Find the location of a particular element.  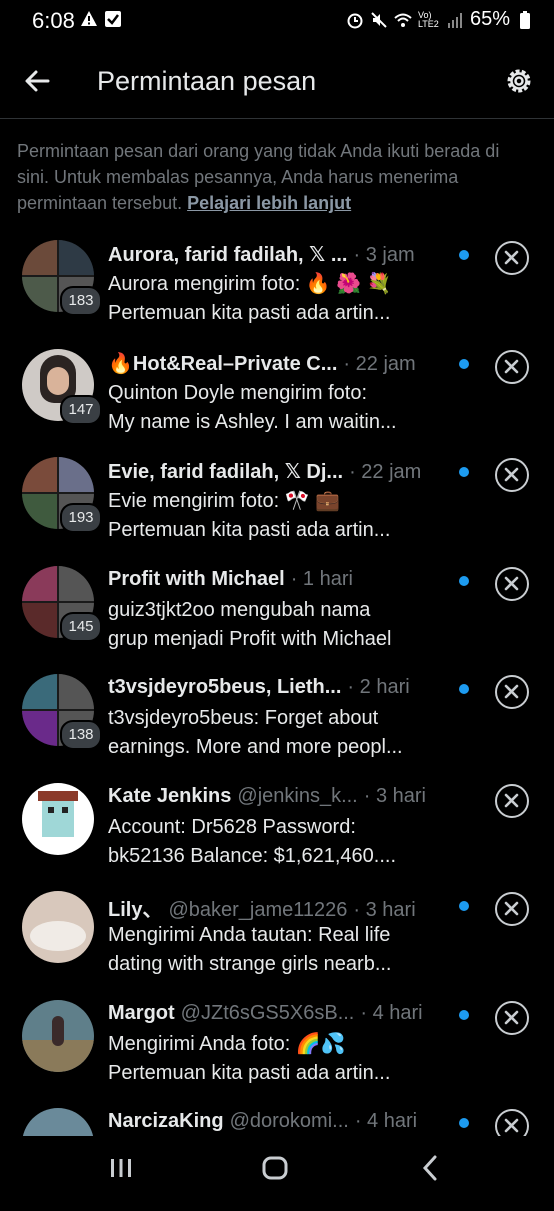

page-title: Permintaan pesan is located at coordinates (207, 81).